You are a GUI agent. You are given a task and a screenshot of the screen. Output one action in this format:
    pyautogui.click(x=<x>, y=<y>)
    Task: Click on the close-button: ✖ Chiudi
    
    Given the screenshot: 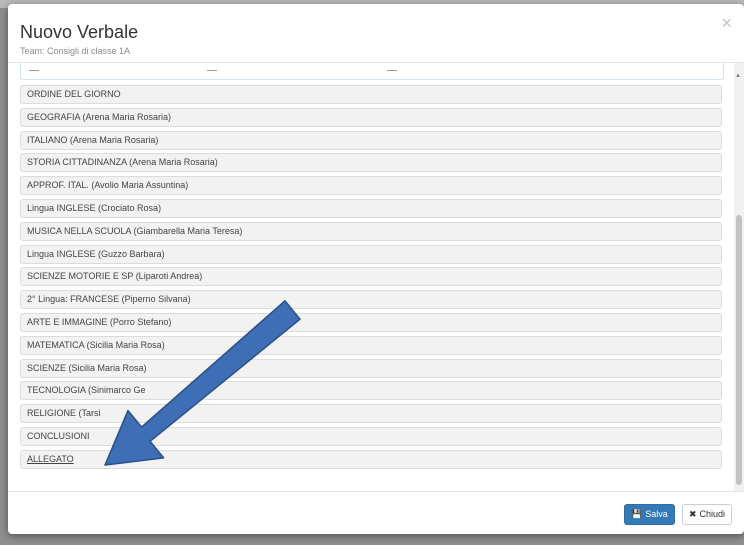 What is the action you would take?
    pyautogui.click(x=707, y=514)
    